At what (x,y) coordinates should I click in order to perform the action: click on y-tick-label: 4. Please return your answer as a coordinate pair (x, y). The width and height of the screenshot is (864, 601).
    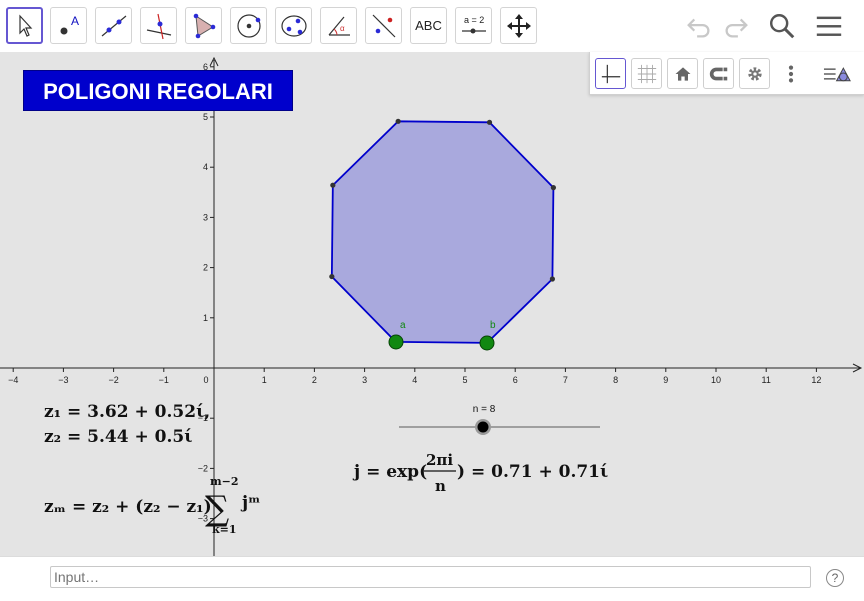
    Looking at the image, I should click on (205, 167).